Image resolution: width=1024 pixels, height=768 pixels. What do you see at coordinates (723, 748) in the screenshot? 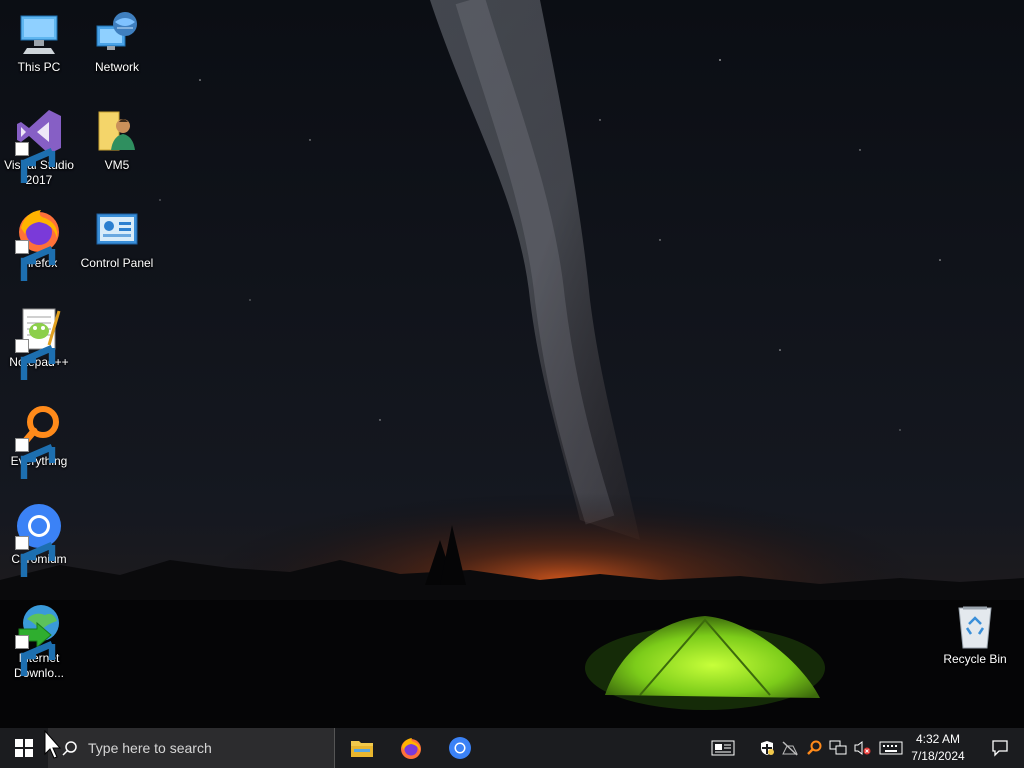
I see `news-icon` at bounding box center [723, 748].